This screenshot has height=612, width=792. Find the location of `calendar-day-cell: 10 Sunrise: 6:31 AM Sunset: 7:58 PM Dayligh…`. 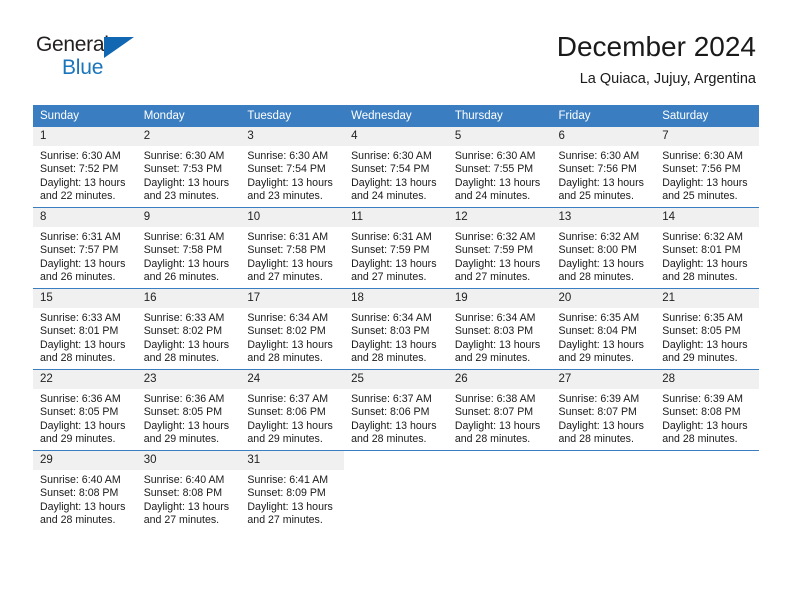

calendar-day-cell: 10 Sunrise: 6:31 AM Sunset: 7:58 PM Dayligh… is located at coordinates (292, 248).